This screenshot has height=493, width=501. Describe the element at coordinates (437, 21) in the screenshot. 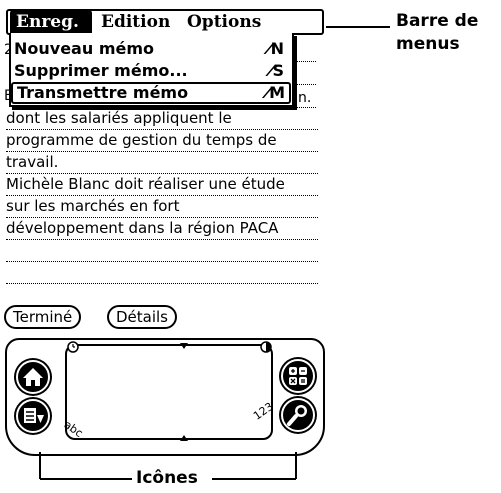

I see `callout-menu-bar-label: Barre de` at that location.